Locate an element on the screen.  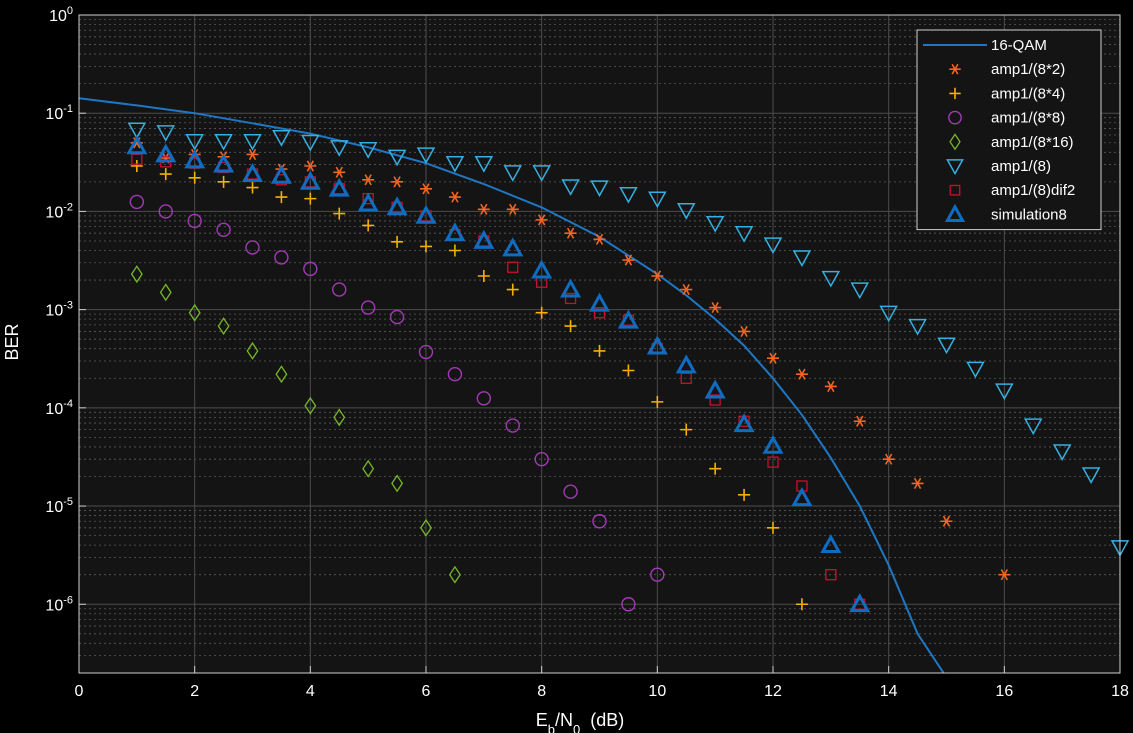
legend-label: amp1/(8*8) is located at coordinates (1028, 118).